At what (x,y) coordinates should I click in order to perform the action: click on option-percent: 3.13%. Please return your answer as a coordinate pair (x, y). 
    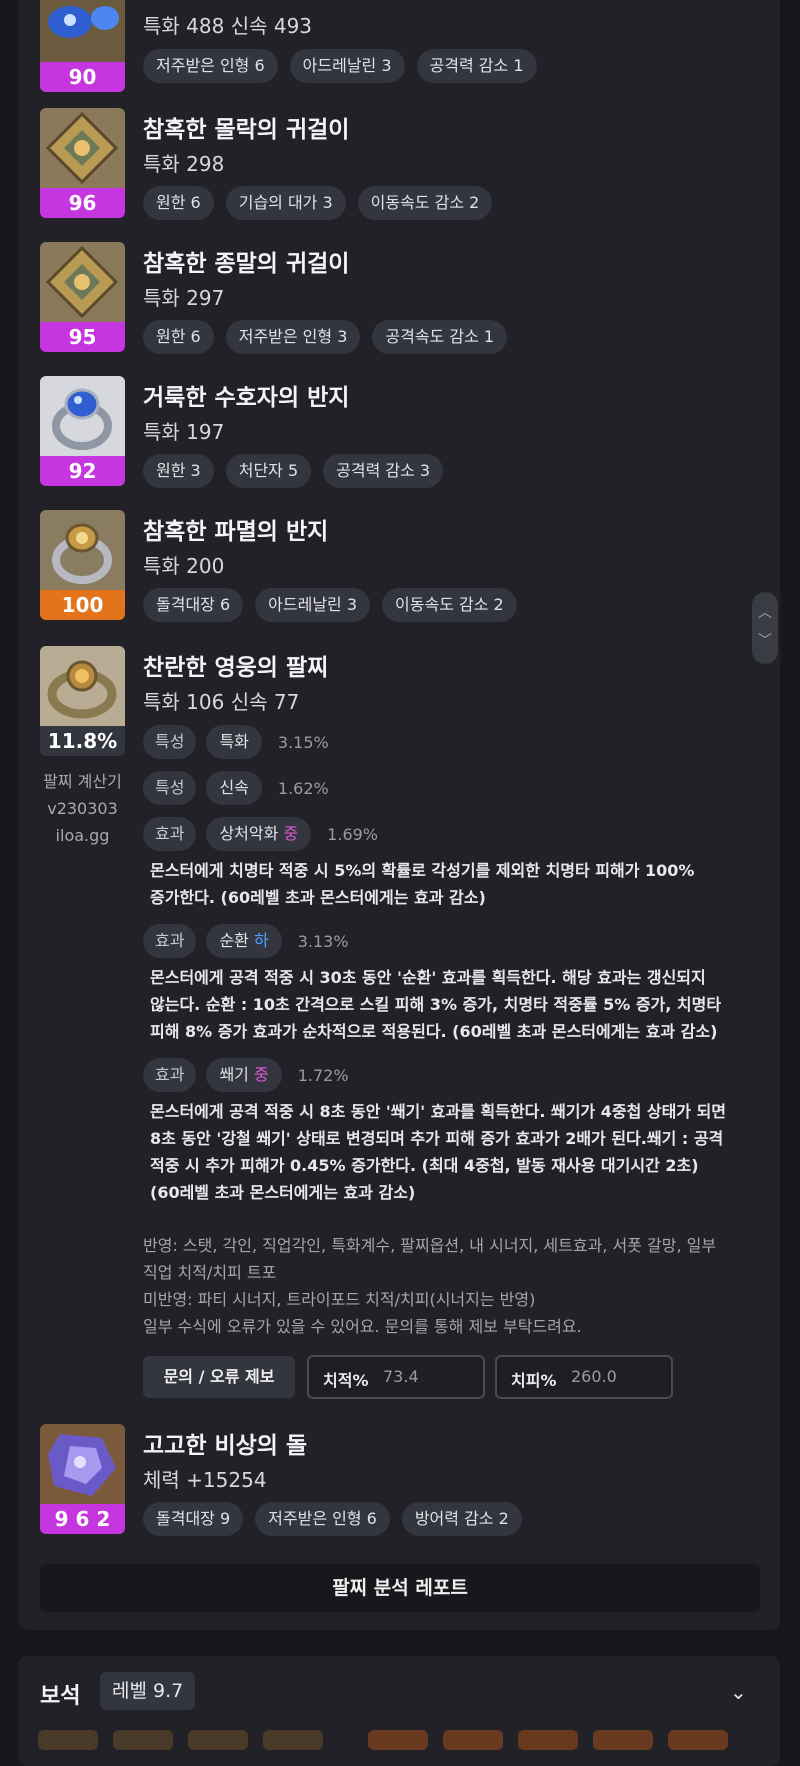
    Looking at the image, I should click on (323, 941).